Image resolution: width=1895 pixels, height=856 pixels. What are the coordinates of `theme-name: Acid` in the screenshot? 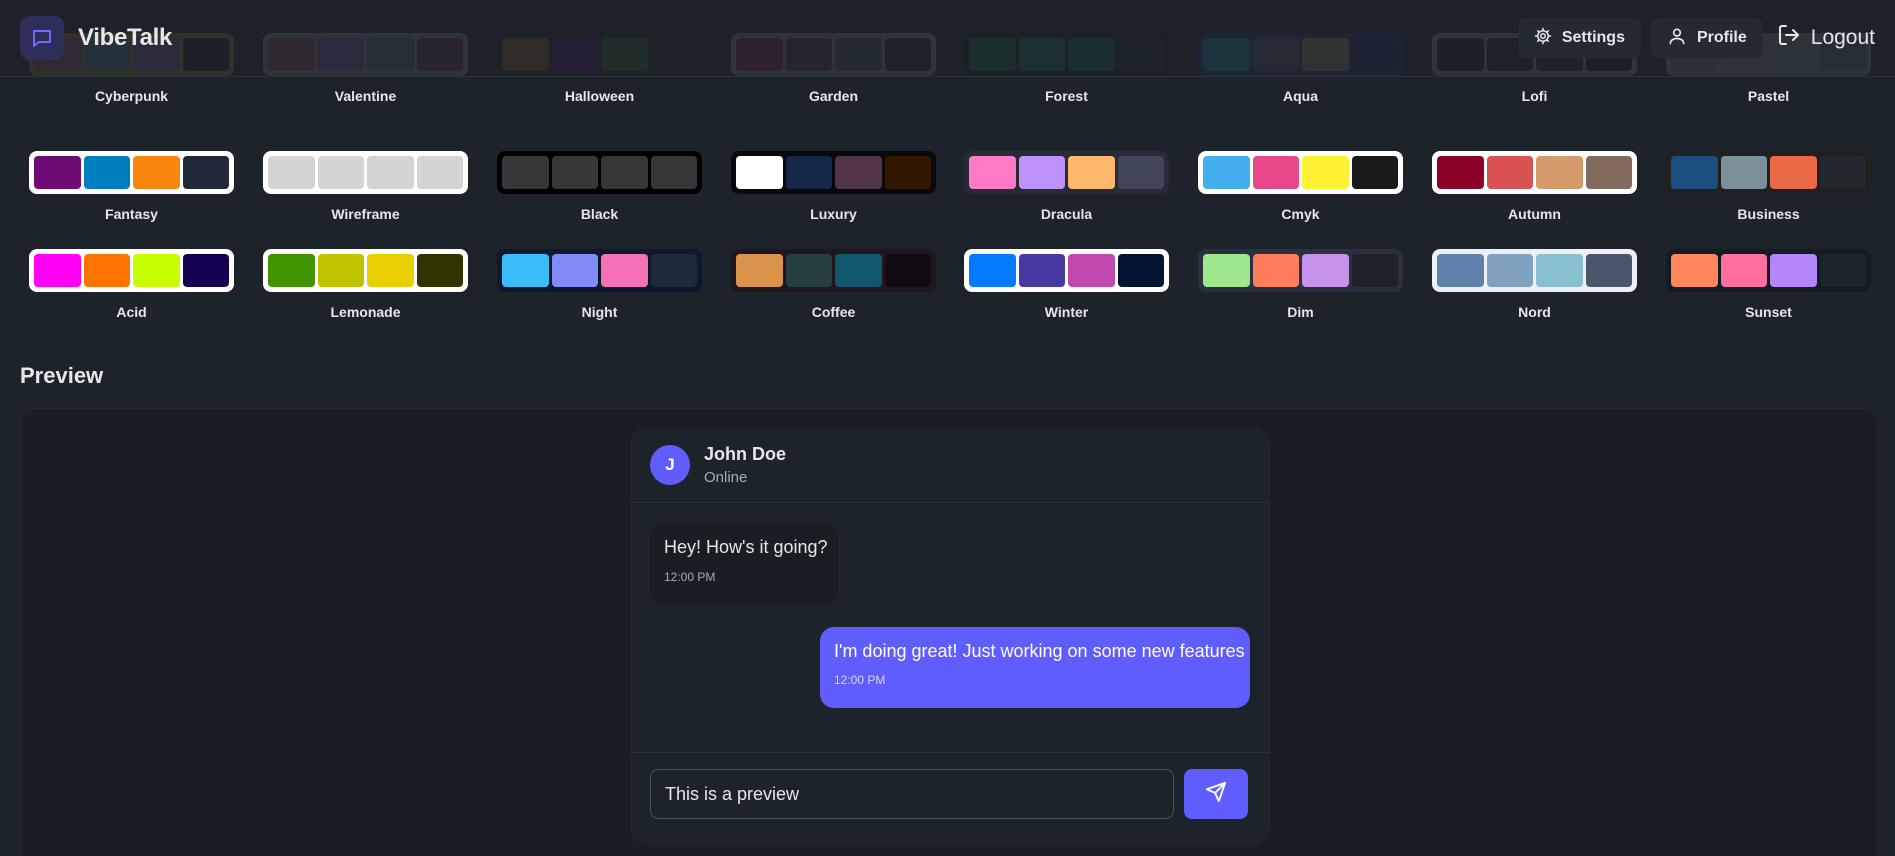 It's located at (131, 312).